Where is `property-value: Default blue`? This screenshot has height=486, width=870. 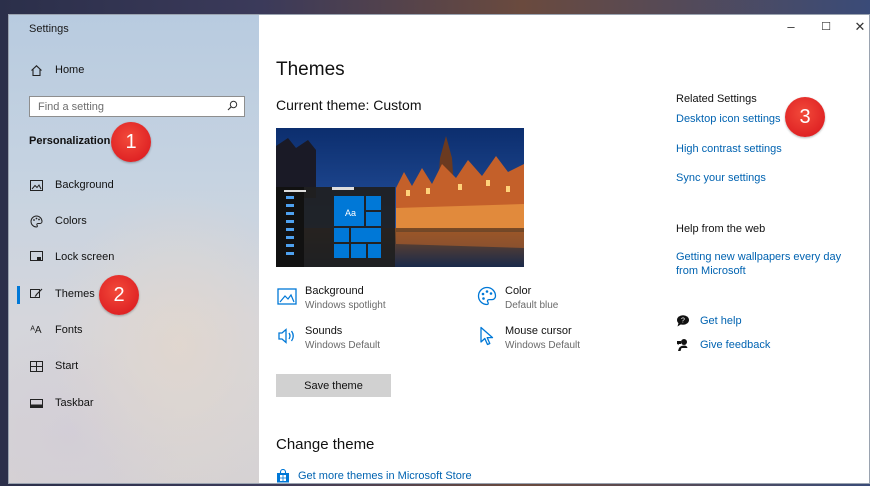 property-value: Default blue is located at coordinates (532, 305).